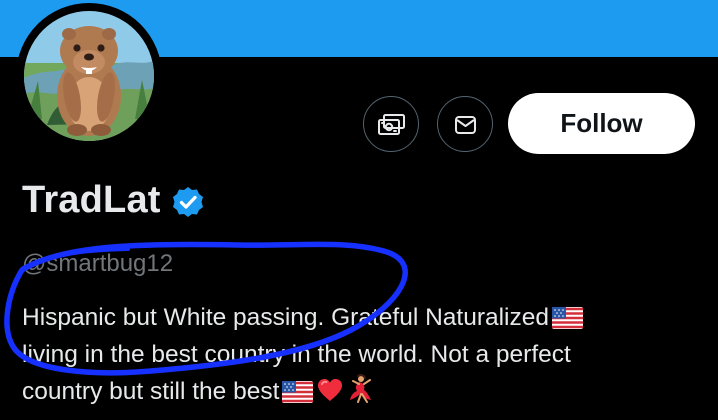 The image size is (718, 420). Describe the element at coordinates (187, 201) in the screenshot. I see `verified-badge-icon` at that location.